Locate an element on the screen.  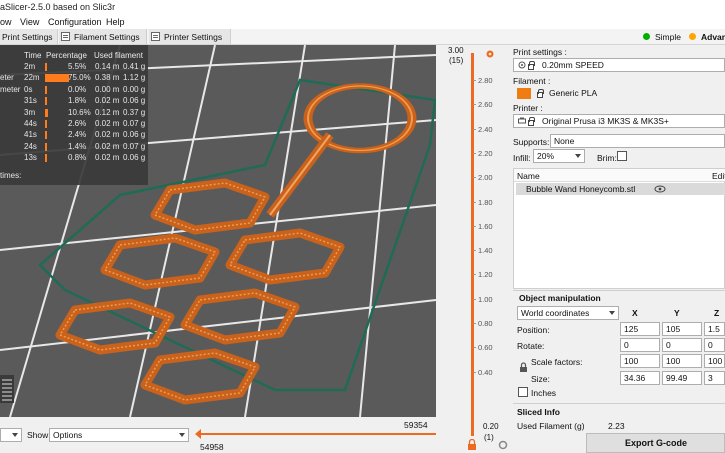
filament-profile-combo: Generic PLA is located at coordinates (619, 94).